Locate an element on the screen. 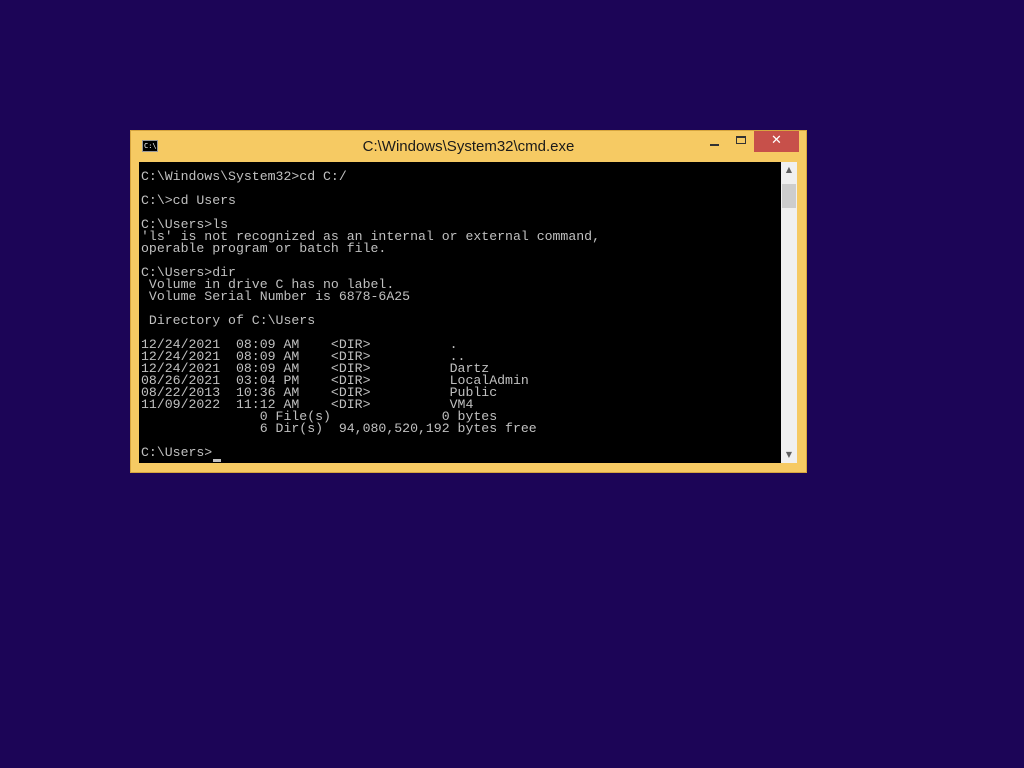  scroll-thumb is located at coordinates (789, 196).